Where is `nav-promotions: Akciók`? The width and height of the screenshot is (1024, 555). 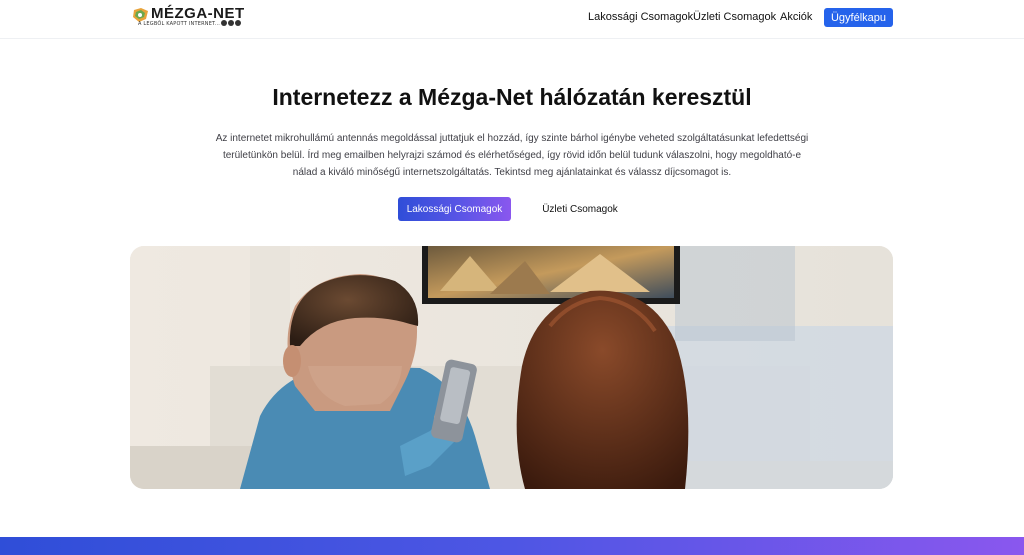 nav-promotions: Akciók is located at coordinates (796, 17).